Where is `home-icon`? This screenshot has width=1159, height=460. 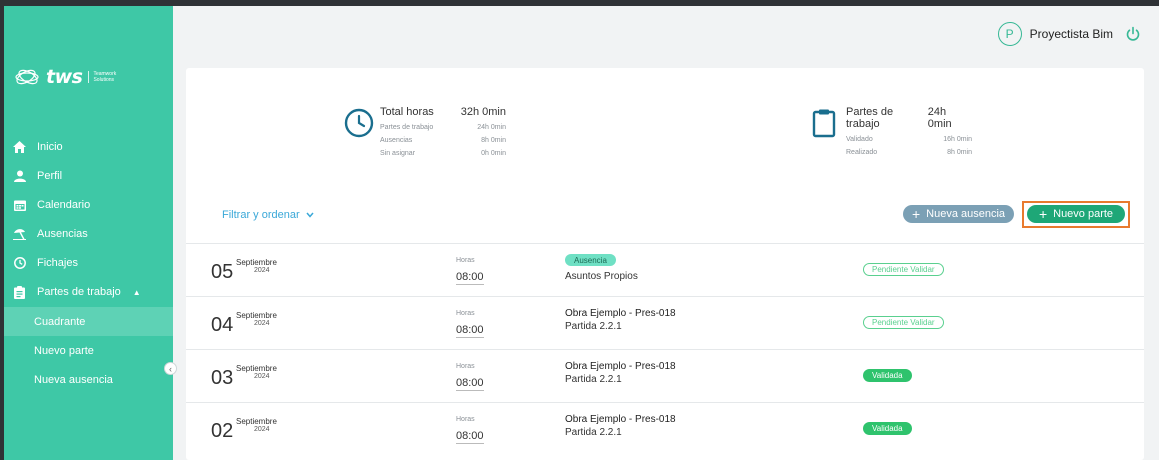 home-icon is located at coordinates (19, 146).